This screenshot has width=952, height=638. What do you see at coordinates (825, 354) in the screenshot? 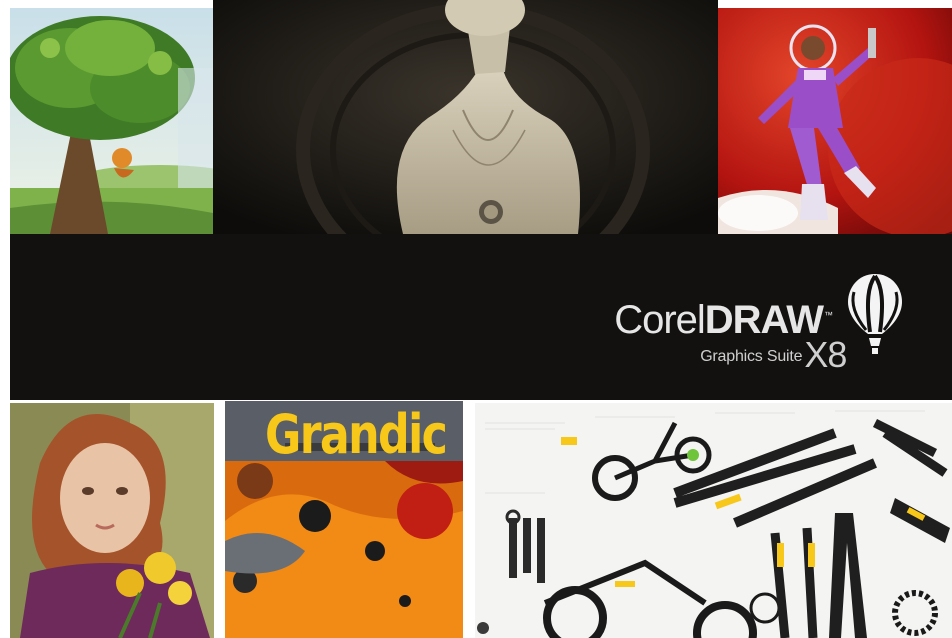
I see `version-label: X8` at bounding box center [825, 354].